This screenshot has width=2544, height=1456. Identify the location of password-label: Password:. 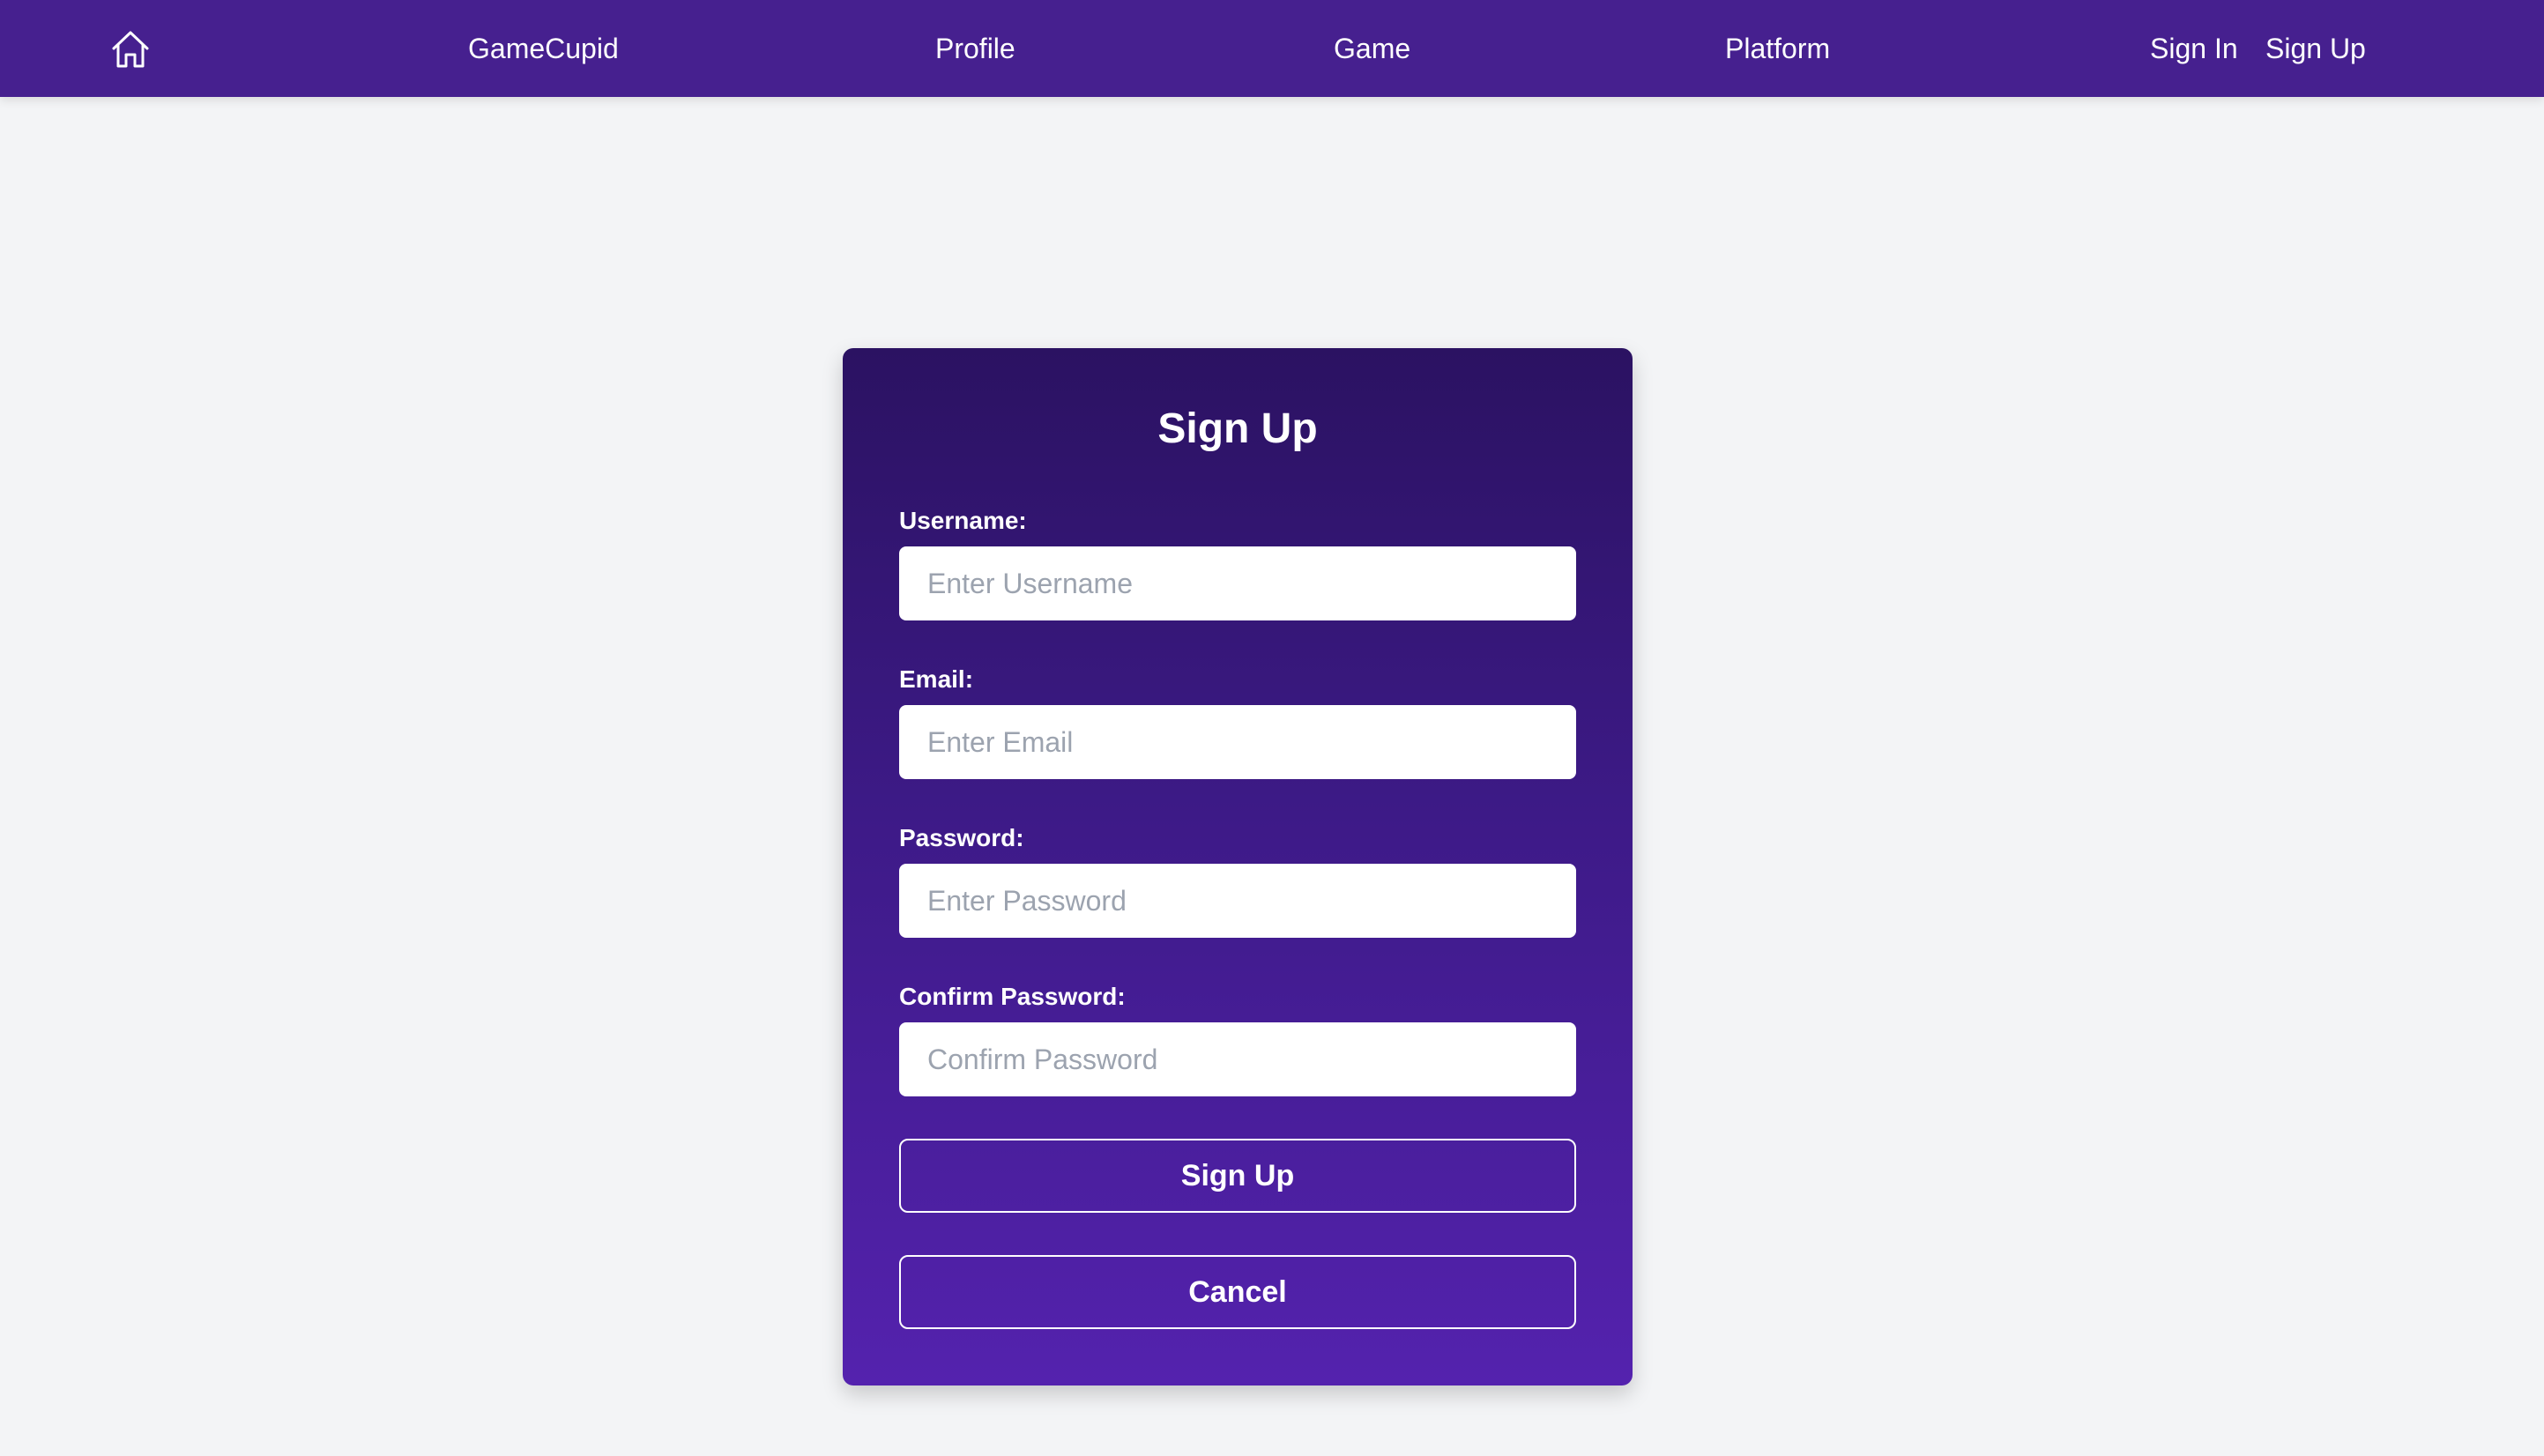
(961, 837).